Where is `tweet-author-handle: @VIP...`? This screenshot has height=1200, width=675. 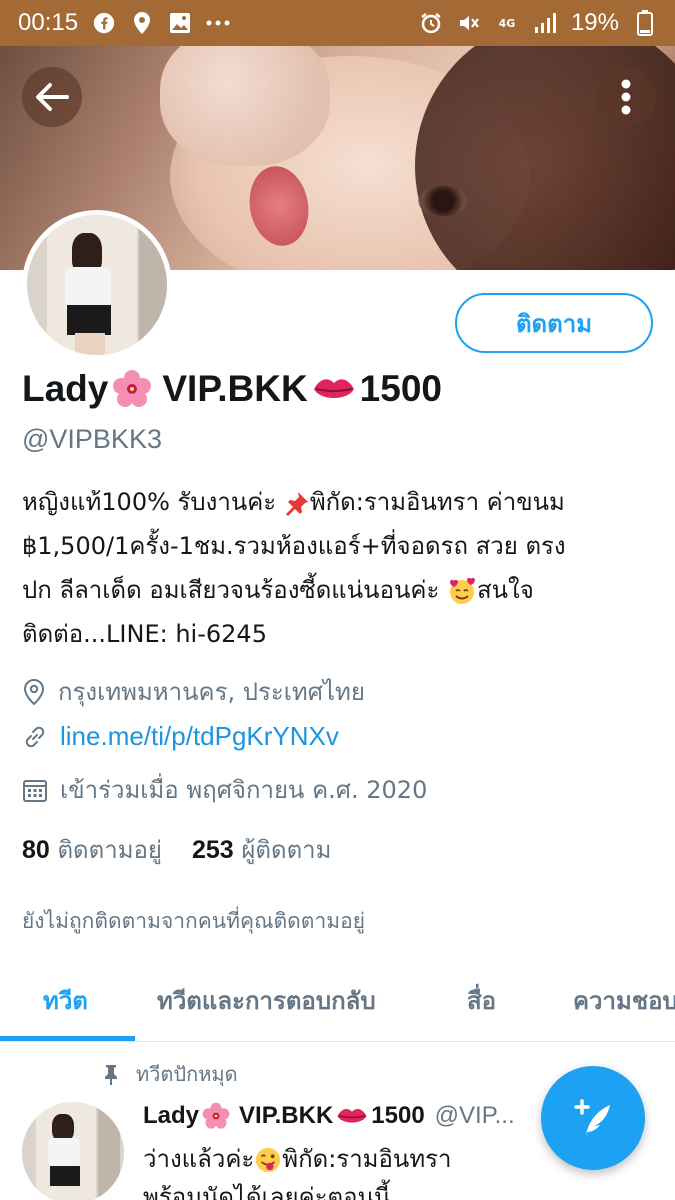 tweet-author-handle: @VIP... is located at coordinates (474, 1115).